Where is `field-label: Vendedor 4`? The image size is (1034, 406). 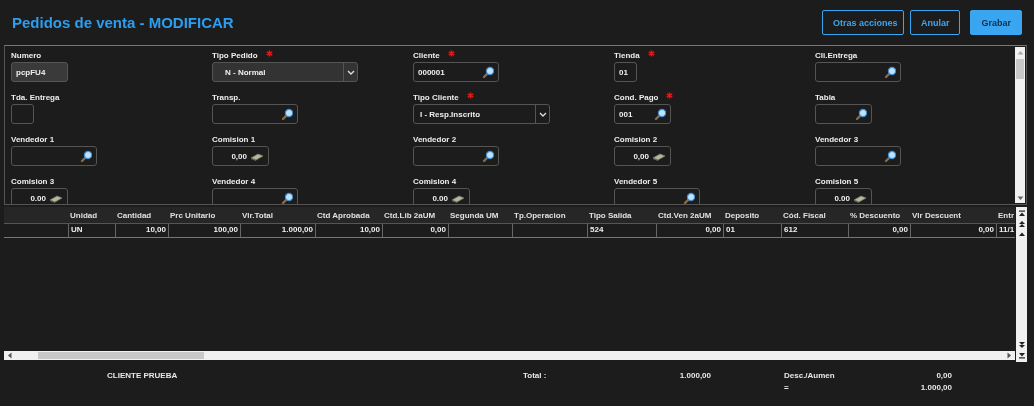
field-label: Vendedor 4 is located at coordinates (234, 182).